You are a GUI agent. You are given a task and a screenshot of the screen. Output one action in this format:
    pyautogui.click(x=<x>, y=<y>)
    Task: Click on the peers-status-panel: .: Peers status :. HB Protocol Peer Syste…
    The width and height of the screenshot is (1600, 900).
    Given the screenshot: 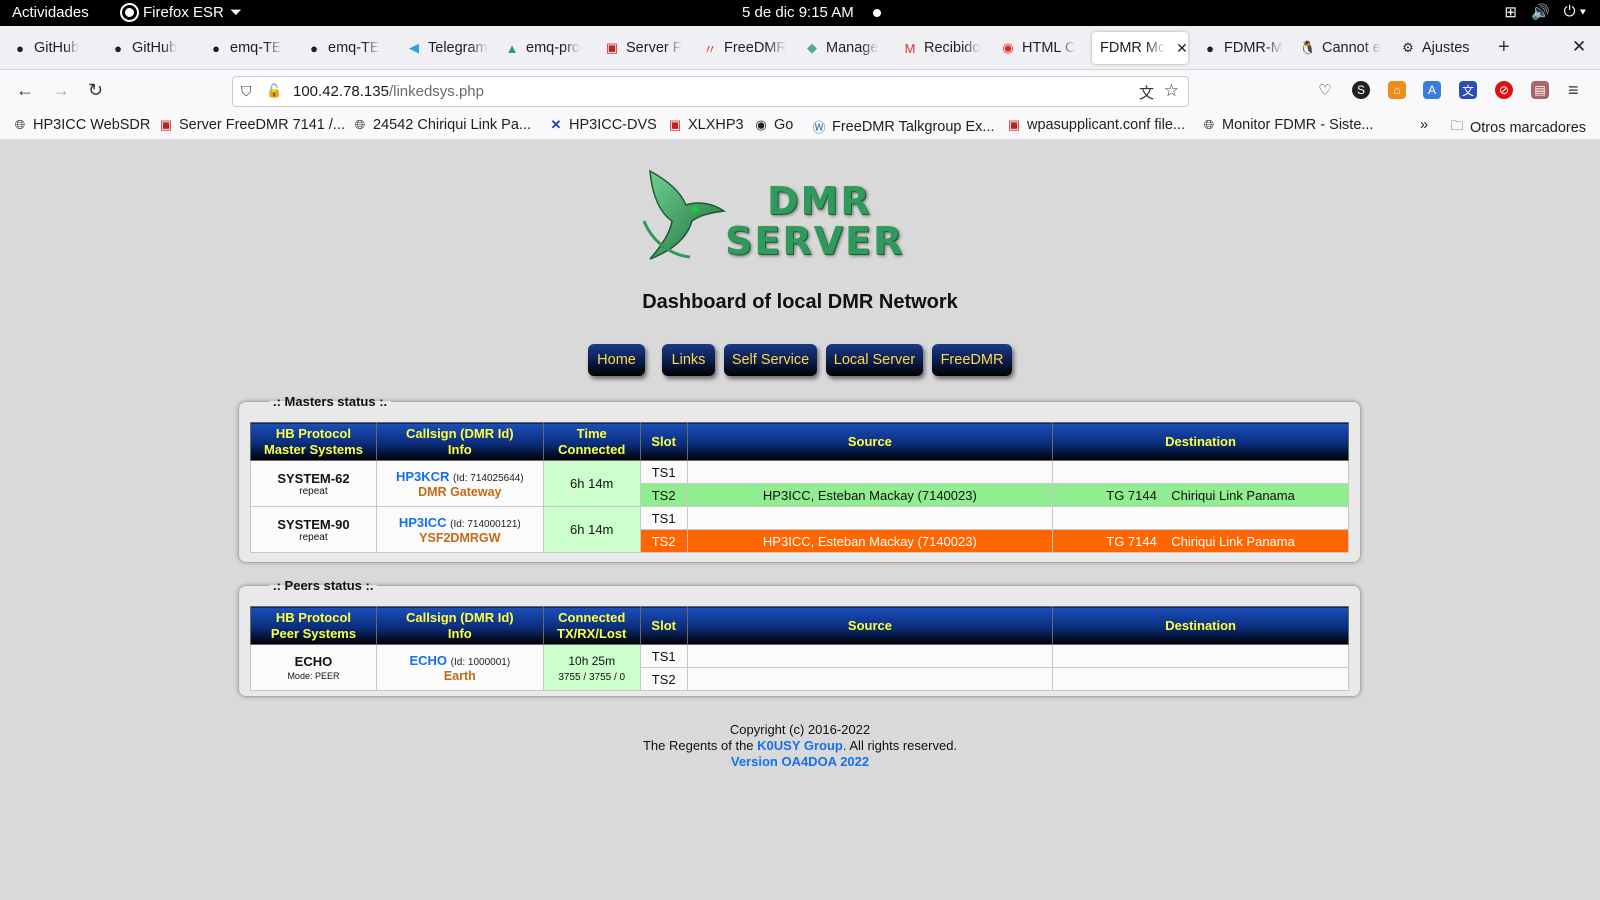 What is the action you would take?
    pyautogui.click(x=799, y=637)
    